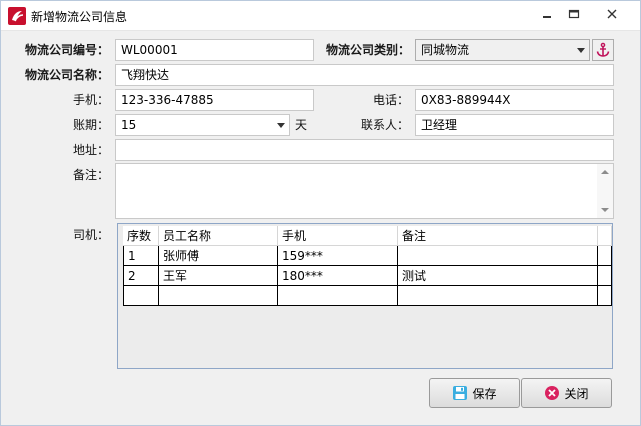 The image size is (641, 426). What do you see at coordinates (498, 236) in the screenshot?
I see `column-header-remark: 备注` at bounding box center [498, 236].